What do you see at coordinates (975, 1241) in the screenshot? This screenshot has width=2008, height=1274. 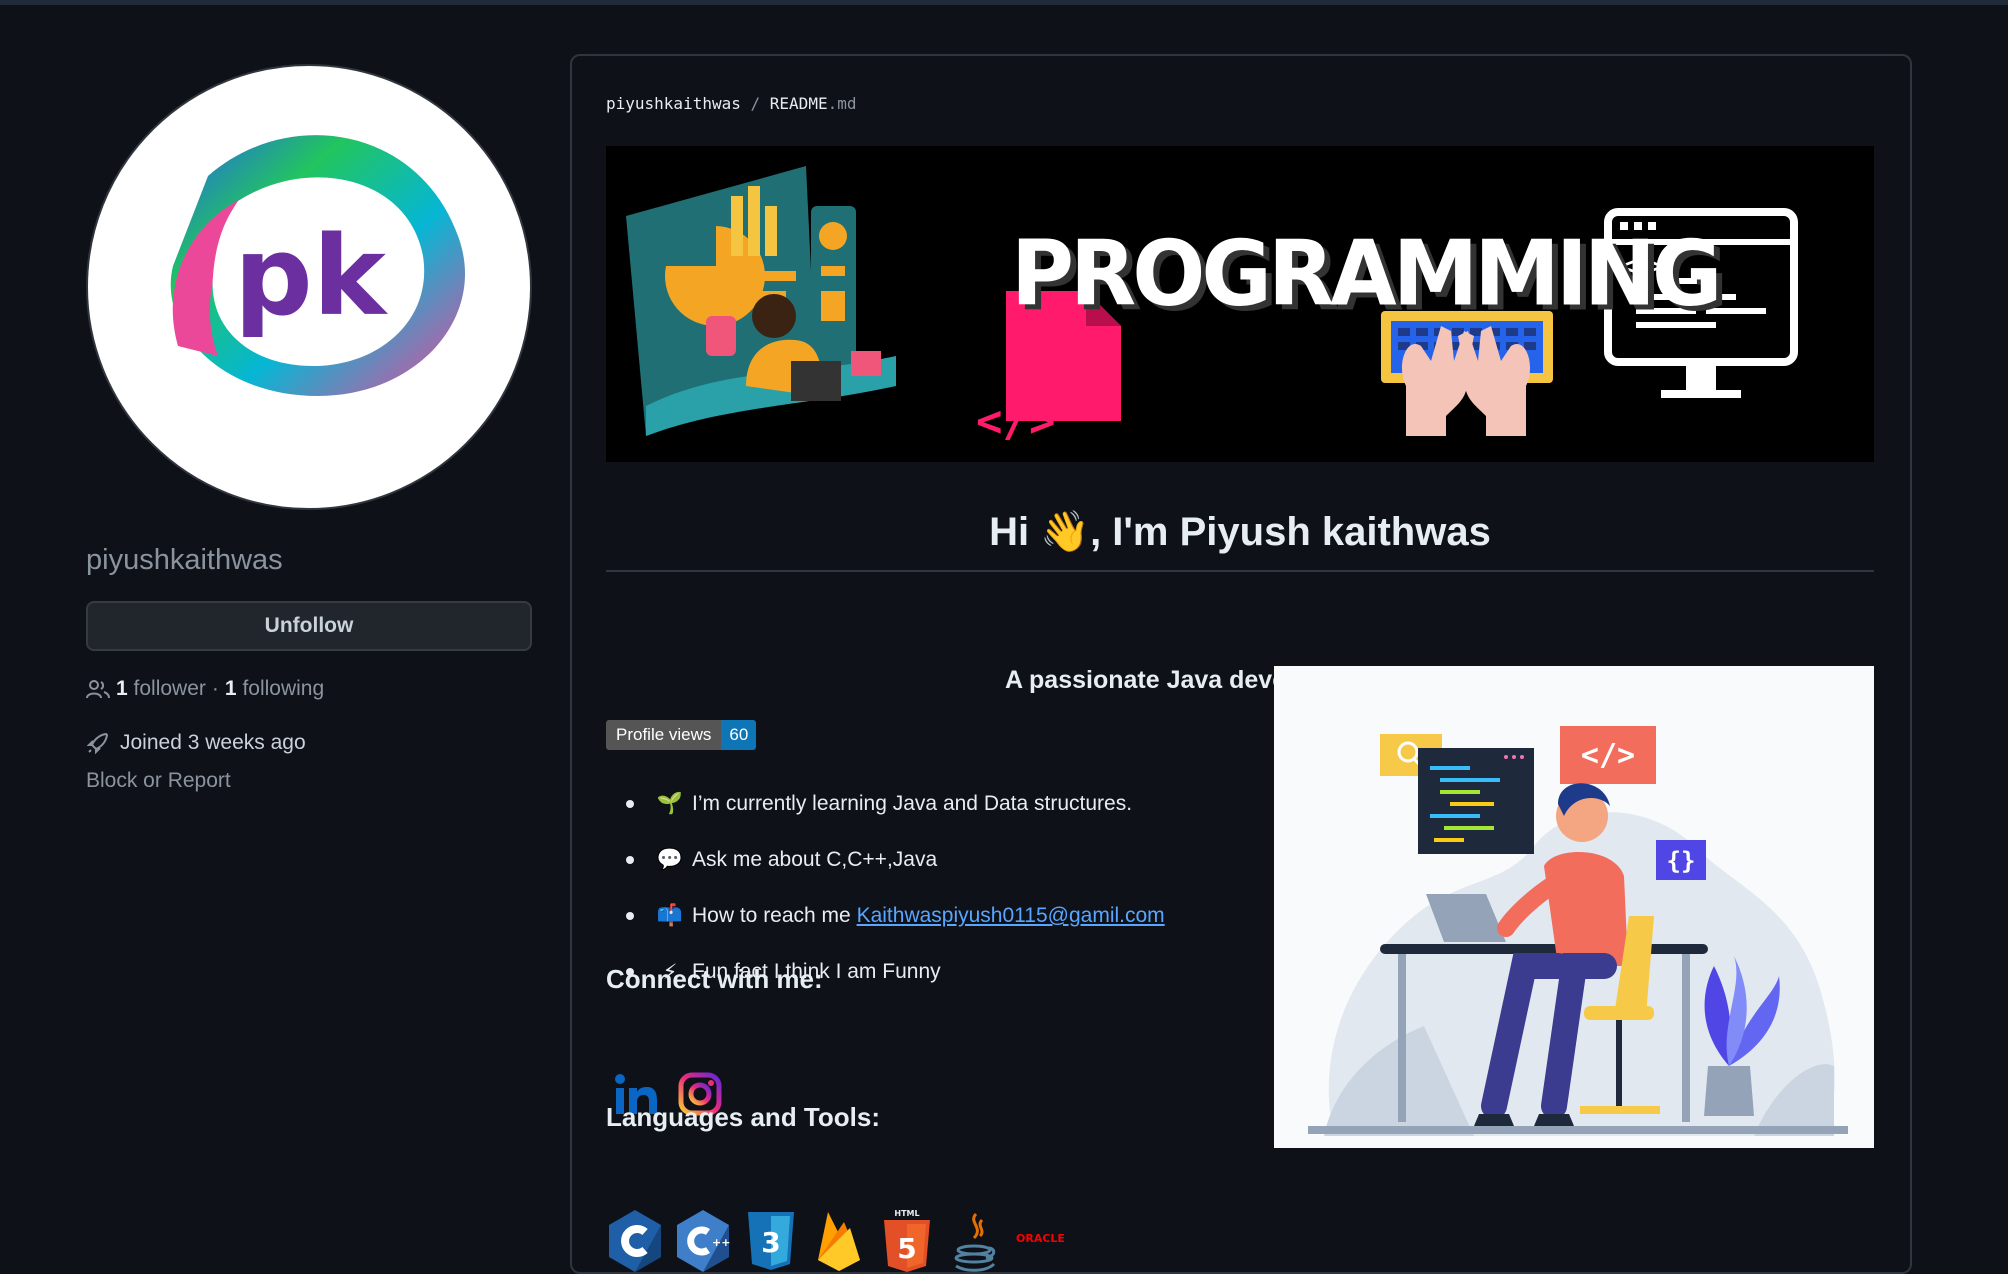 I see `java-icon` at bounding box center [975, 1241].